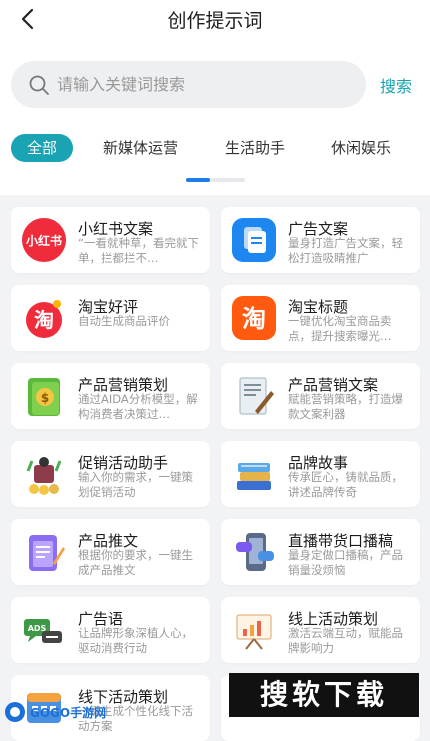 The height and width of the screenshot is (741, 430). I want to click on ads-chat-icon: ADS, so click(43, 631).